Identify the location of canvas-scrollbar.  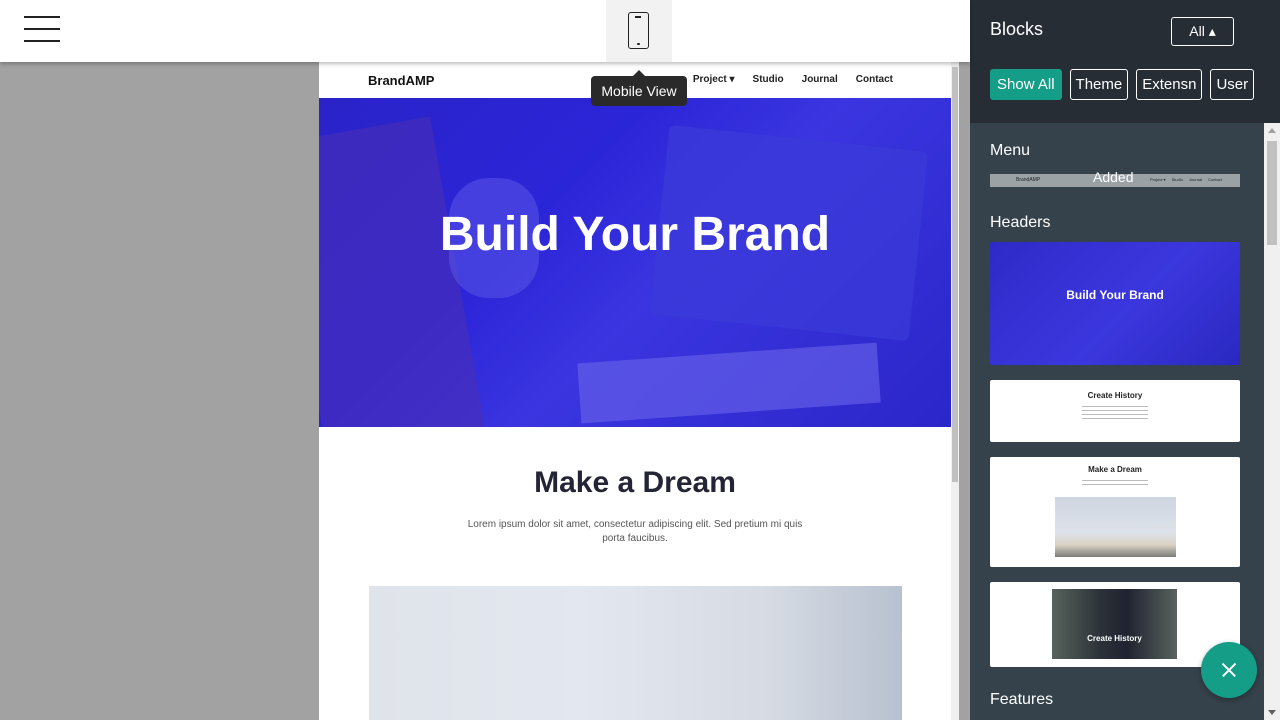
(955, 391).